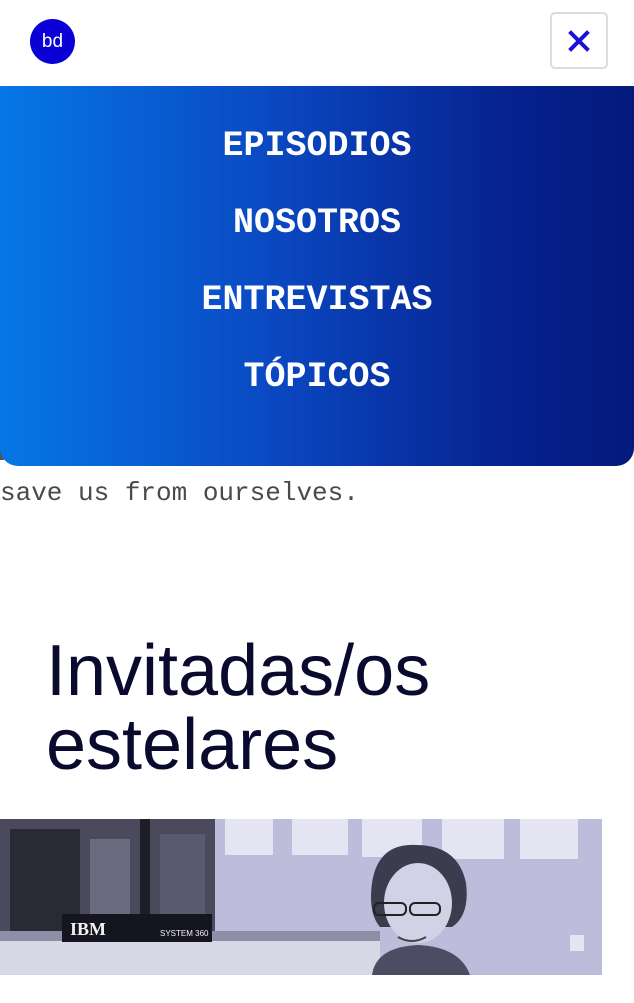 The image size is (634, 1003). Describe the element at coordinates (317, 146) in the screenshot. I see `menu-item-episodios: EPISODIOS` at that location.